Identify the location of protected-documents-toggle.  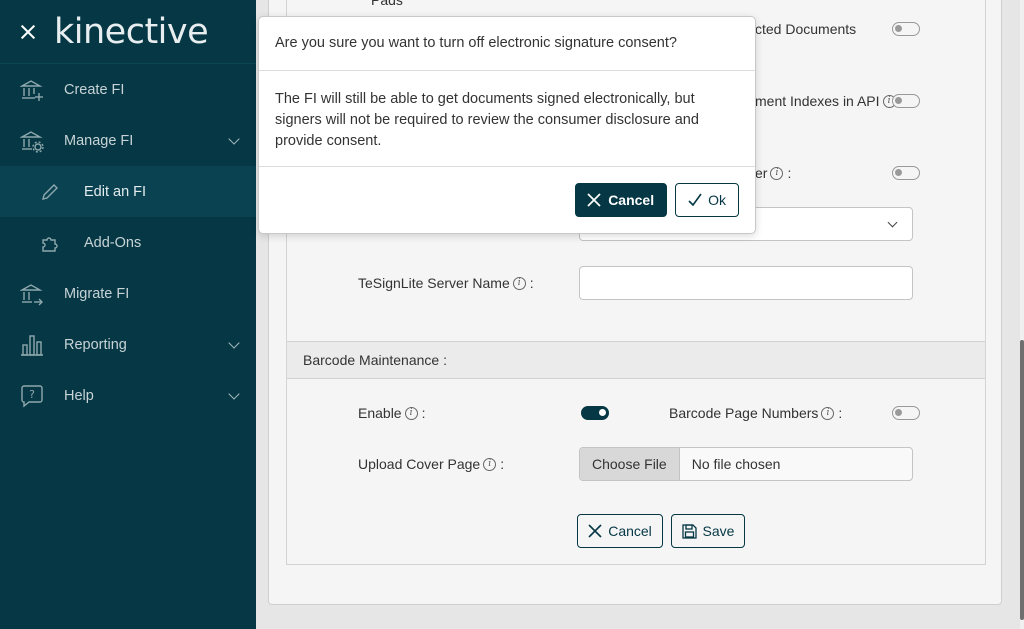
(906, 29).